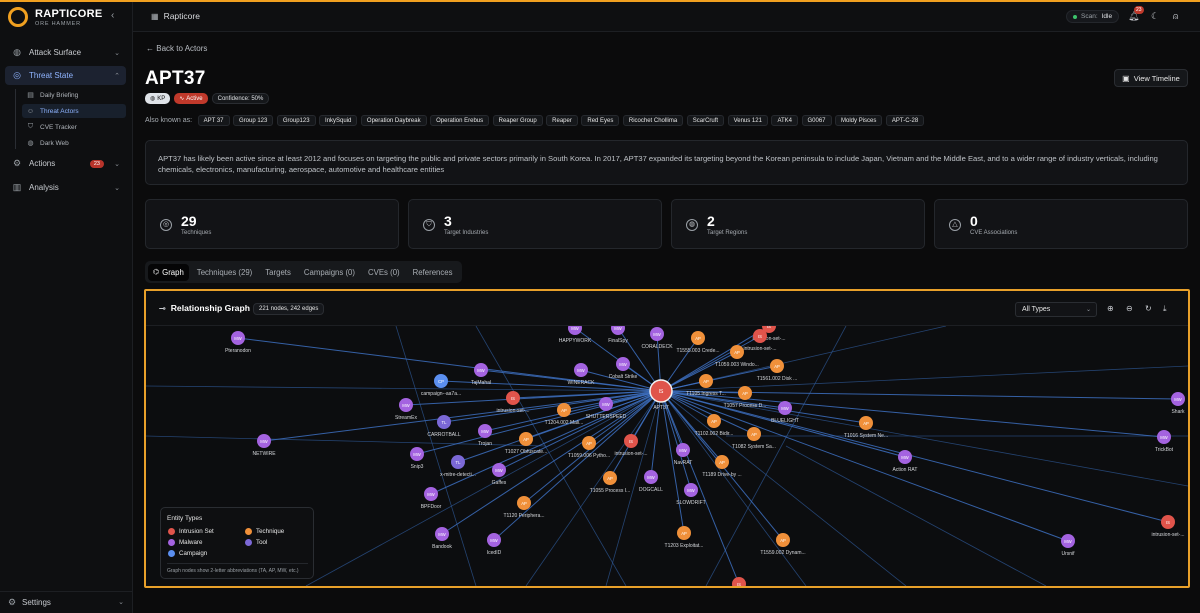 This screenshot has height=613, width=1200. Describe the element at coordinates (1075, 16) in the screenshot. I see `status-dot-icon` at that location.